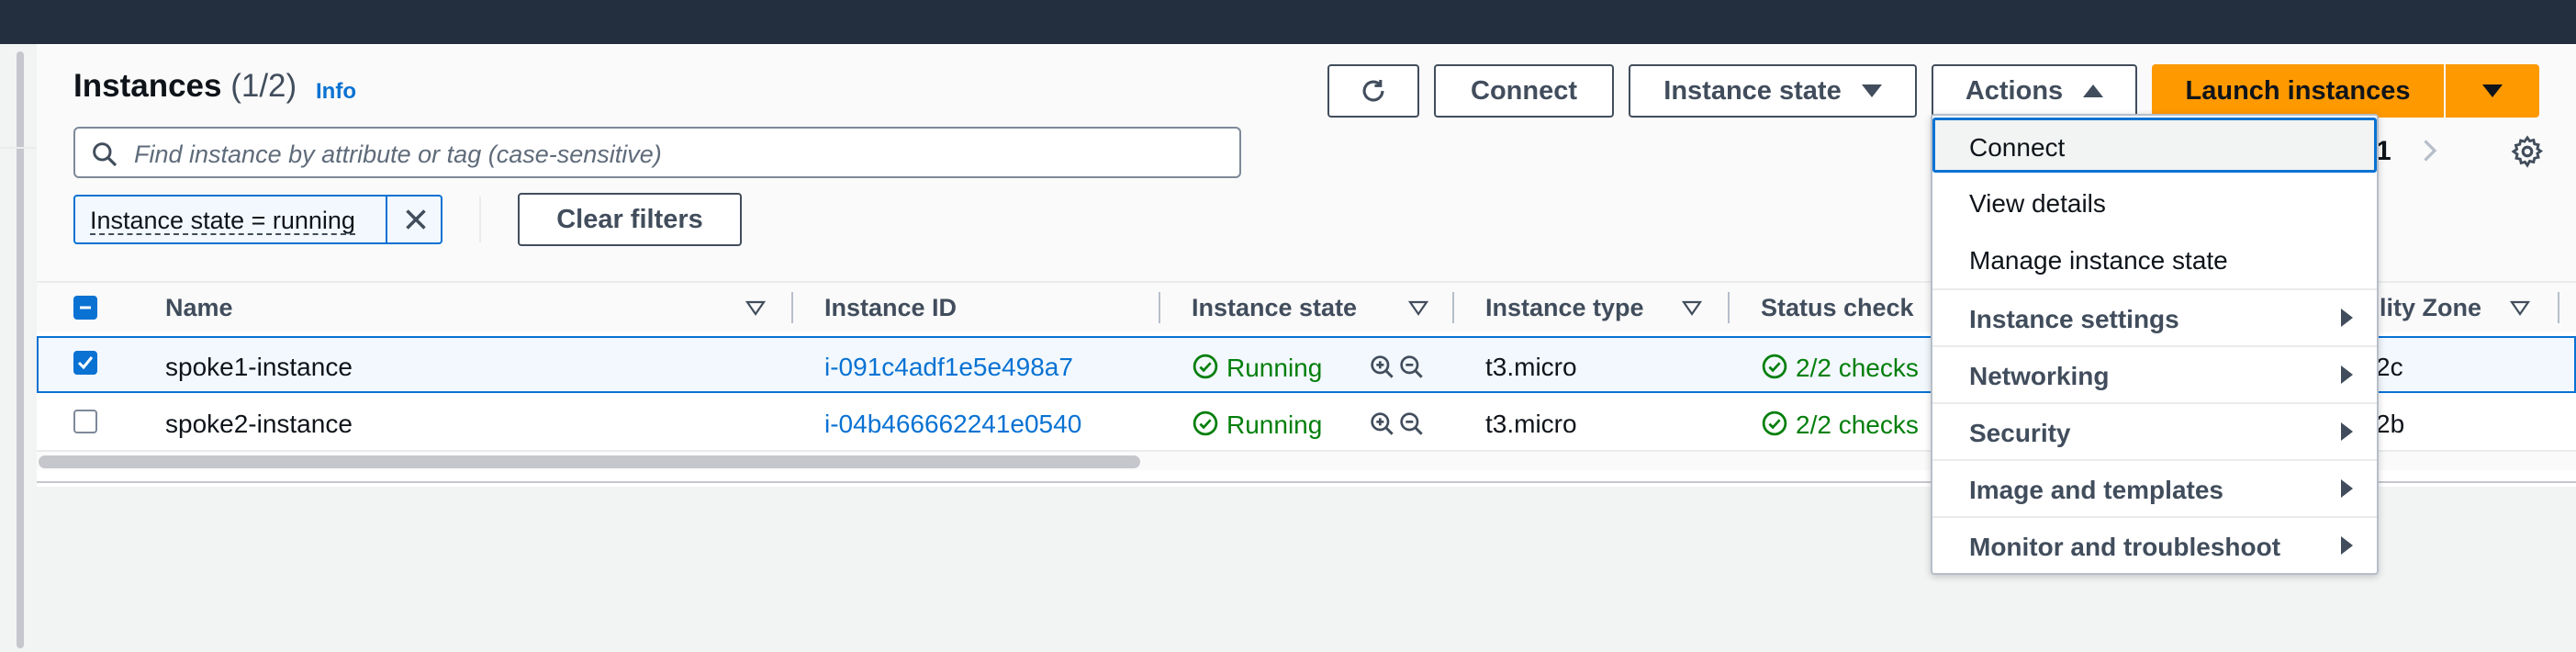 Image resolution: width=2576 pixels, height=652 pixels. Describe the element at coordinates (480, 219) in the screenshot. I see `filter-separator` at that location.